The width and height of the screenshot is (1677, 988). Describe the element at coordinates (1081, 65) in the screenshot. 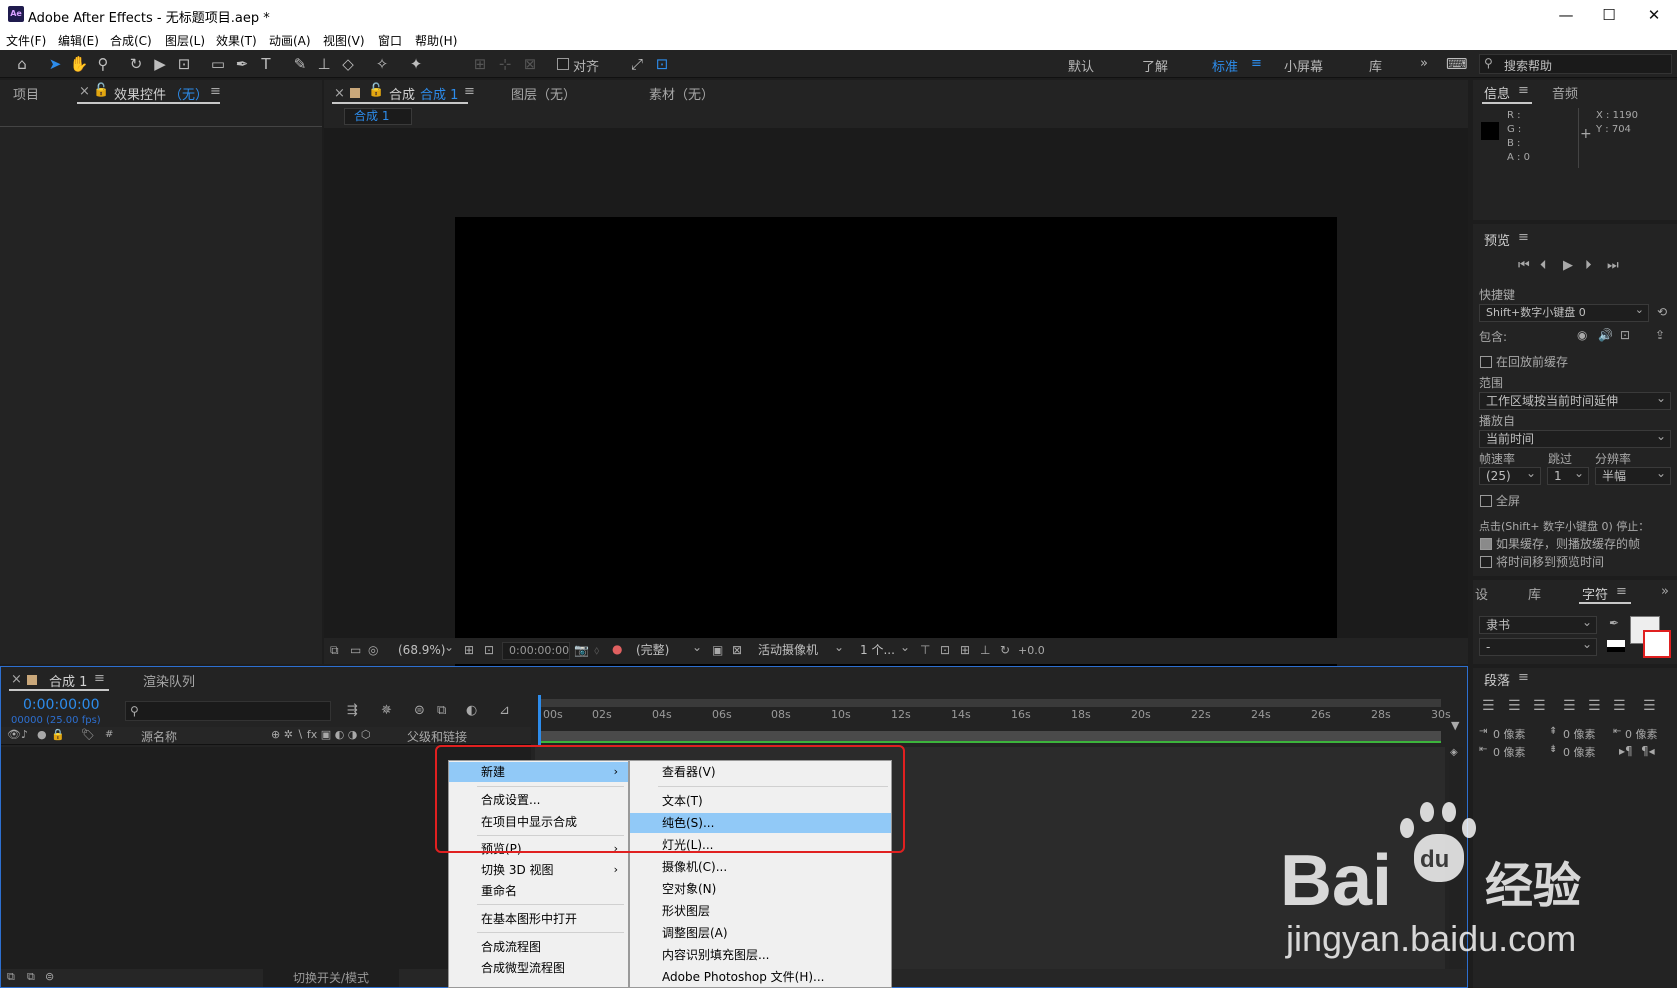

I see `workspace-default: 默认` at that location.